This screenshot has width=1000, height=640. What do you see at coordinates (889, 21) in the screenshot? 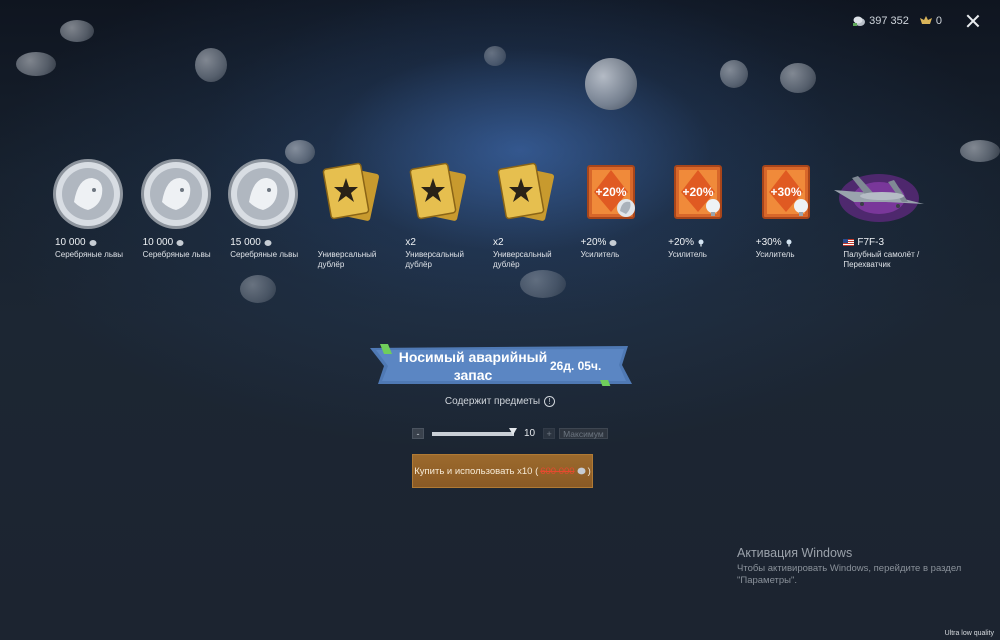
I see `silver-lions-value: 397 352` at bounding box center [889, 21].